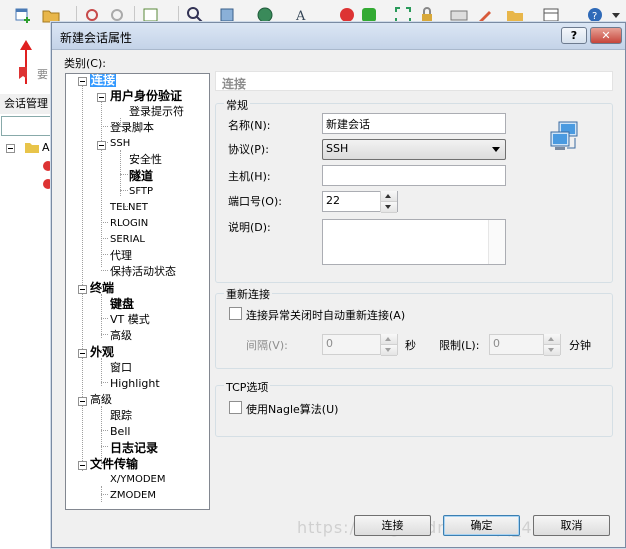  I want to click on nagle-checkbox, so click(235, 407).